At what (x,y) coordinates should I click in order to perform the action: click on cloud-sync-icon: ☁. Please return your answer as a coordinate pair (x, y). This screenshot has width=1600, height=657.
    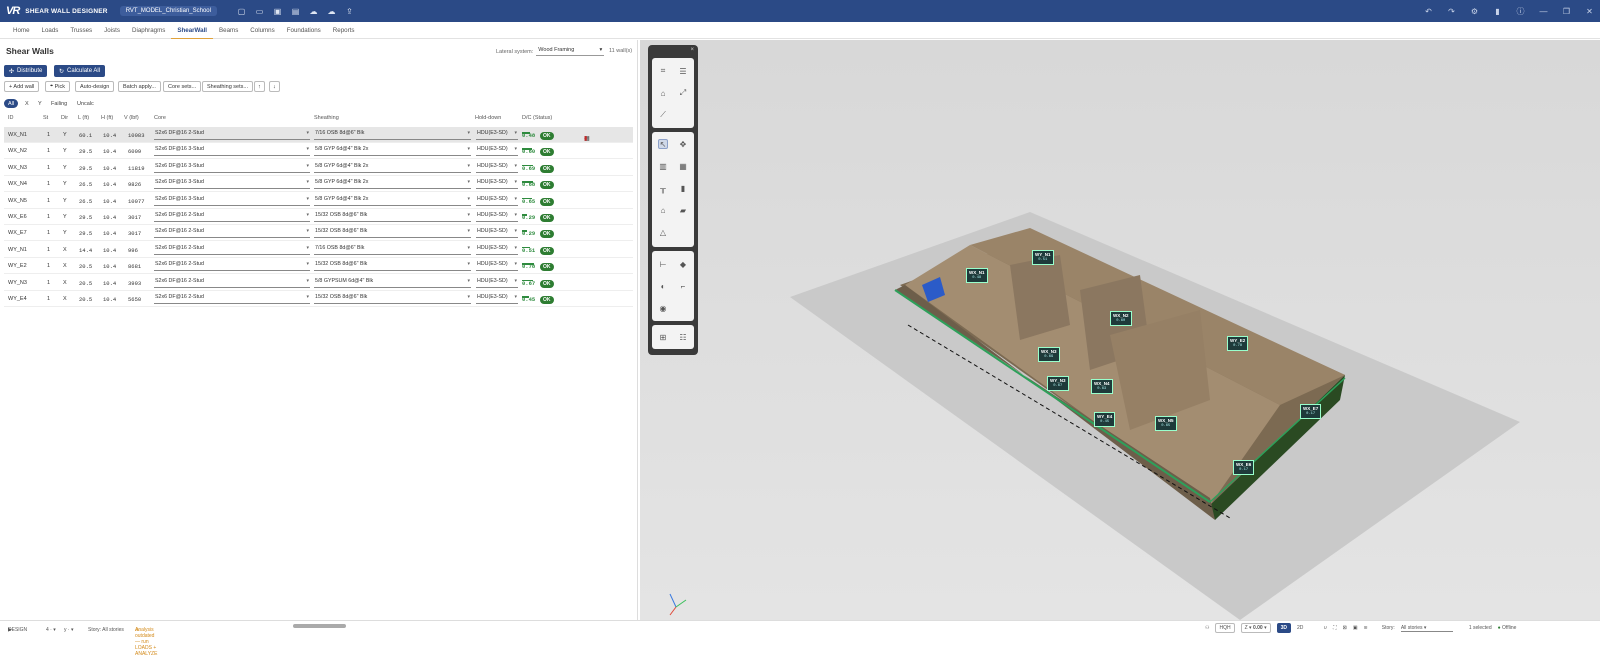
    Looking at the image, I should click on (331, 11).